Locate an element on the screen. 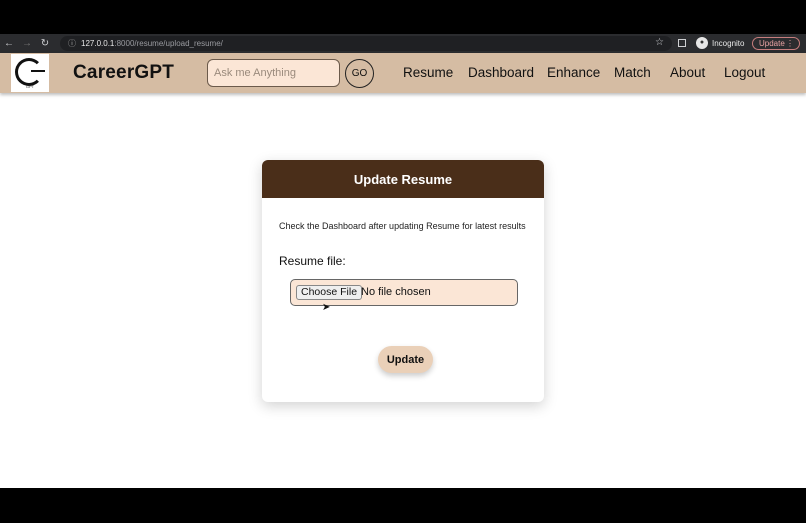 This screenshot has height=523, width=806. logo-ring-icon is located at coordinates (29, 72).